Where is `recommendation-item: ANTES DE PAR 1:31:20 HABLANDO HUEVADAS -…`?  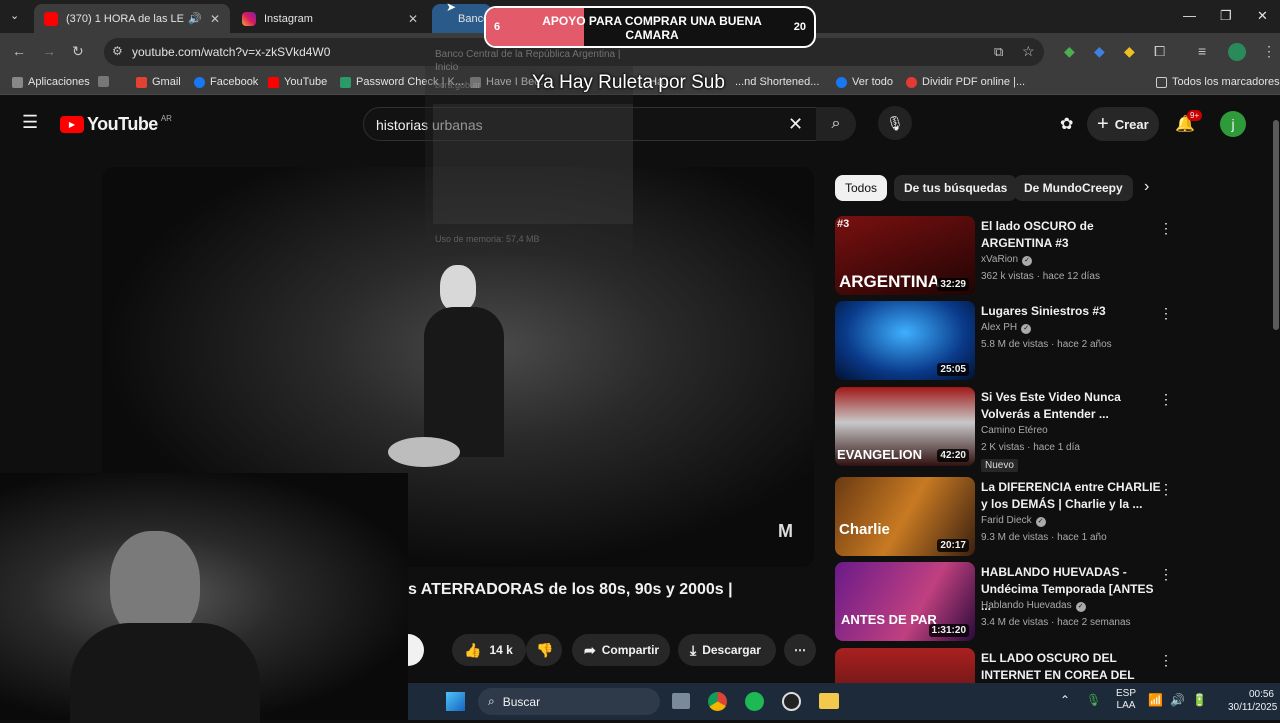
recommendation-item: ANTES DE PAR 1:31:20 HABLANDO HUEVADAS -… is located at coordinates (1007, 602).